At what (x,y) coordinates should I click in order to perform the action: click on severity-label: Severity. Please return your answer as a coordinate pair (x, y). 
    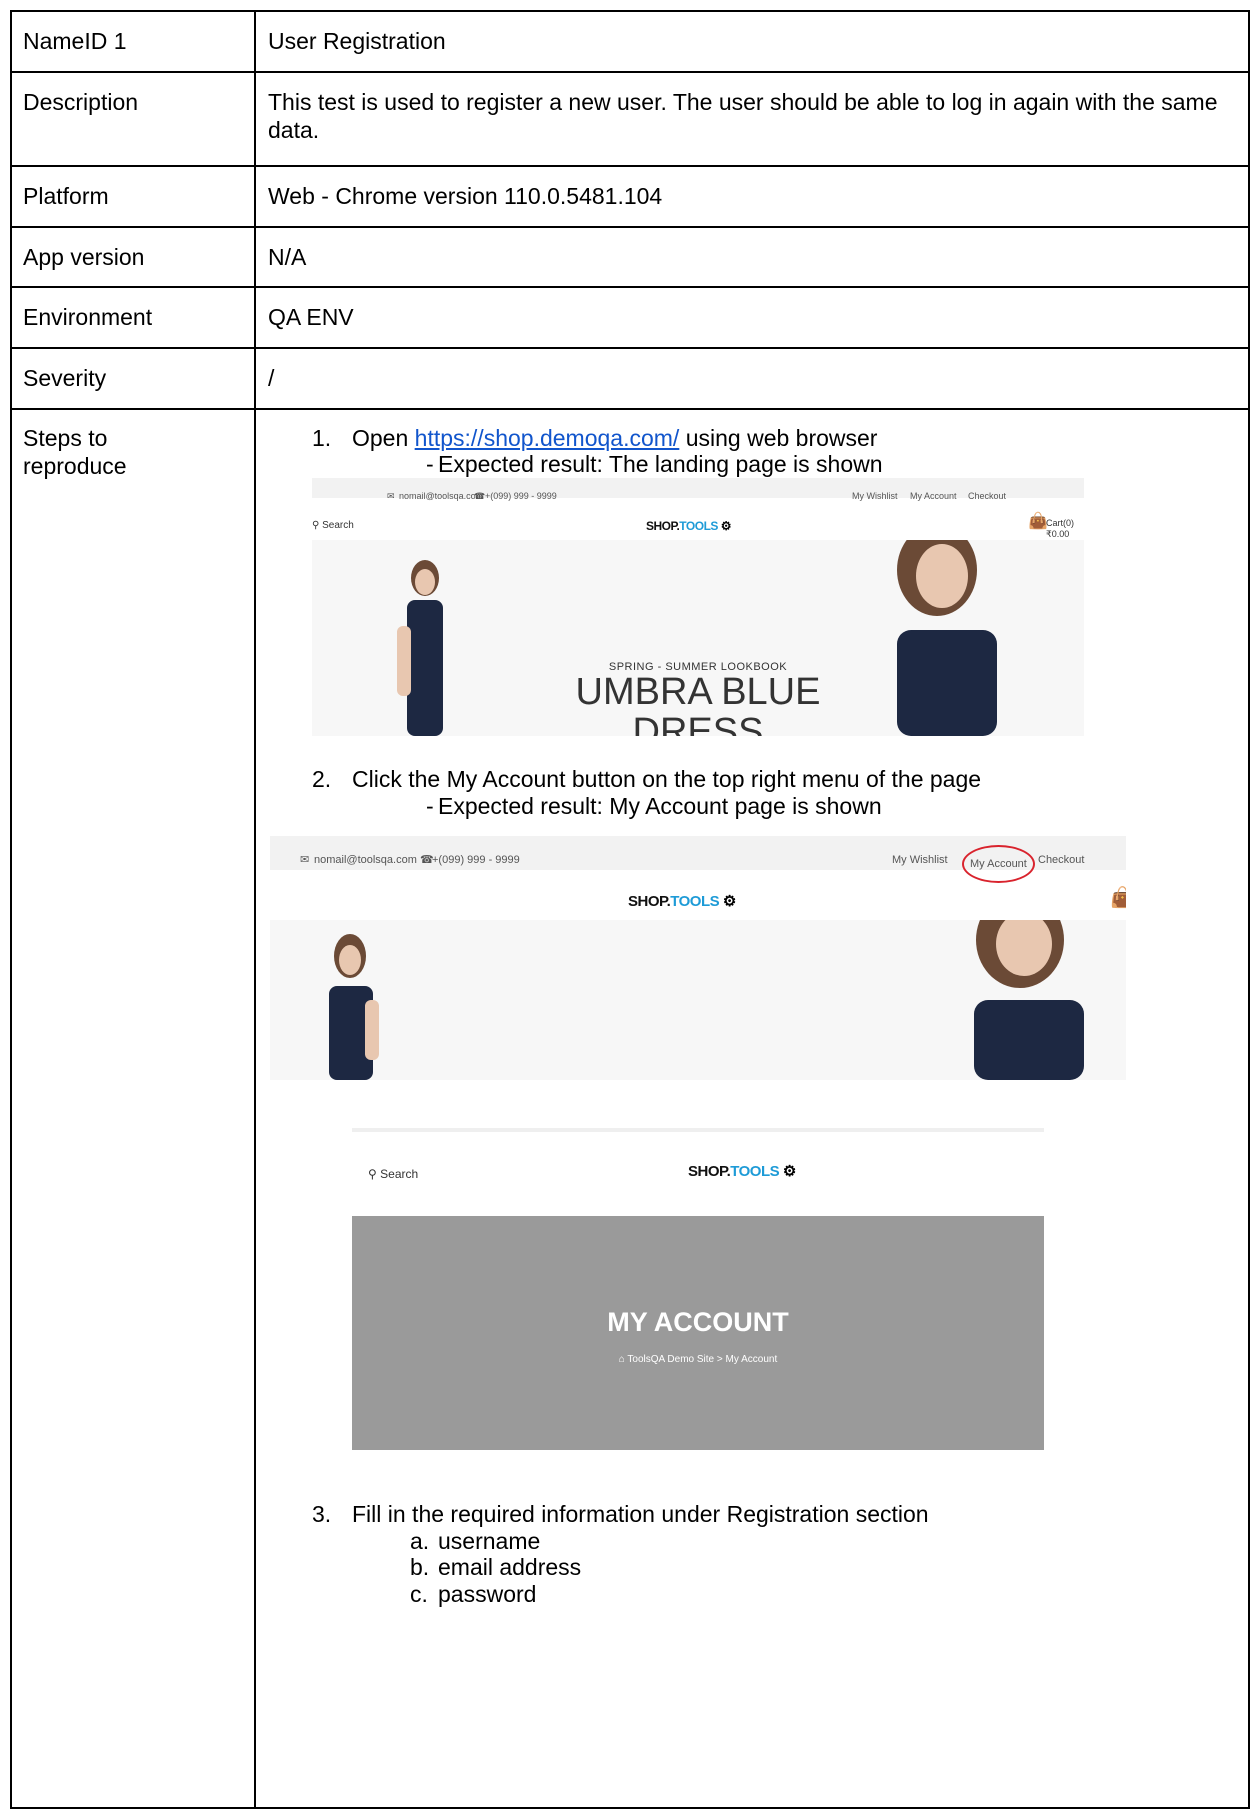
    Looking at the image, I should click on (65, 378).